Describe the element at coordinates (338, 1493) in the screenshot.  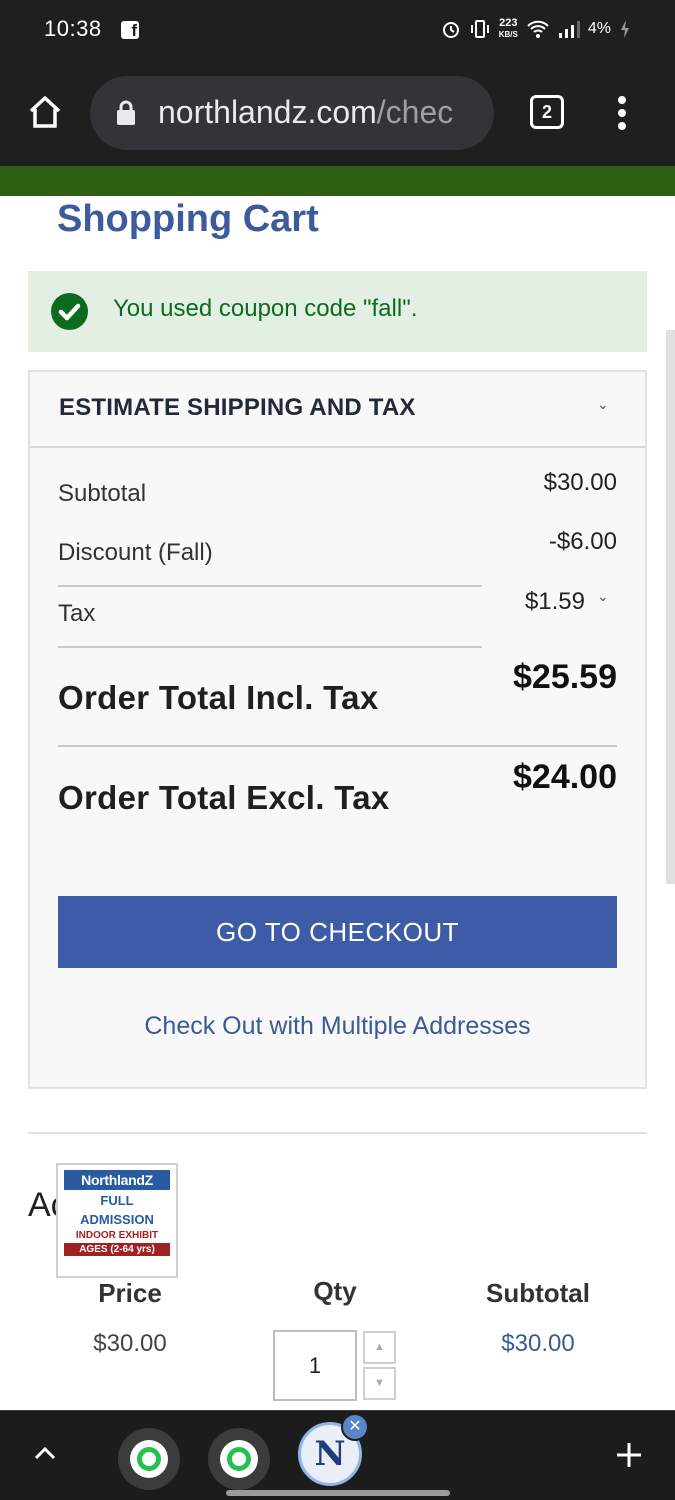
I see `gesture-home-bar` at that location.